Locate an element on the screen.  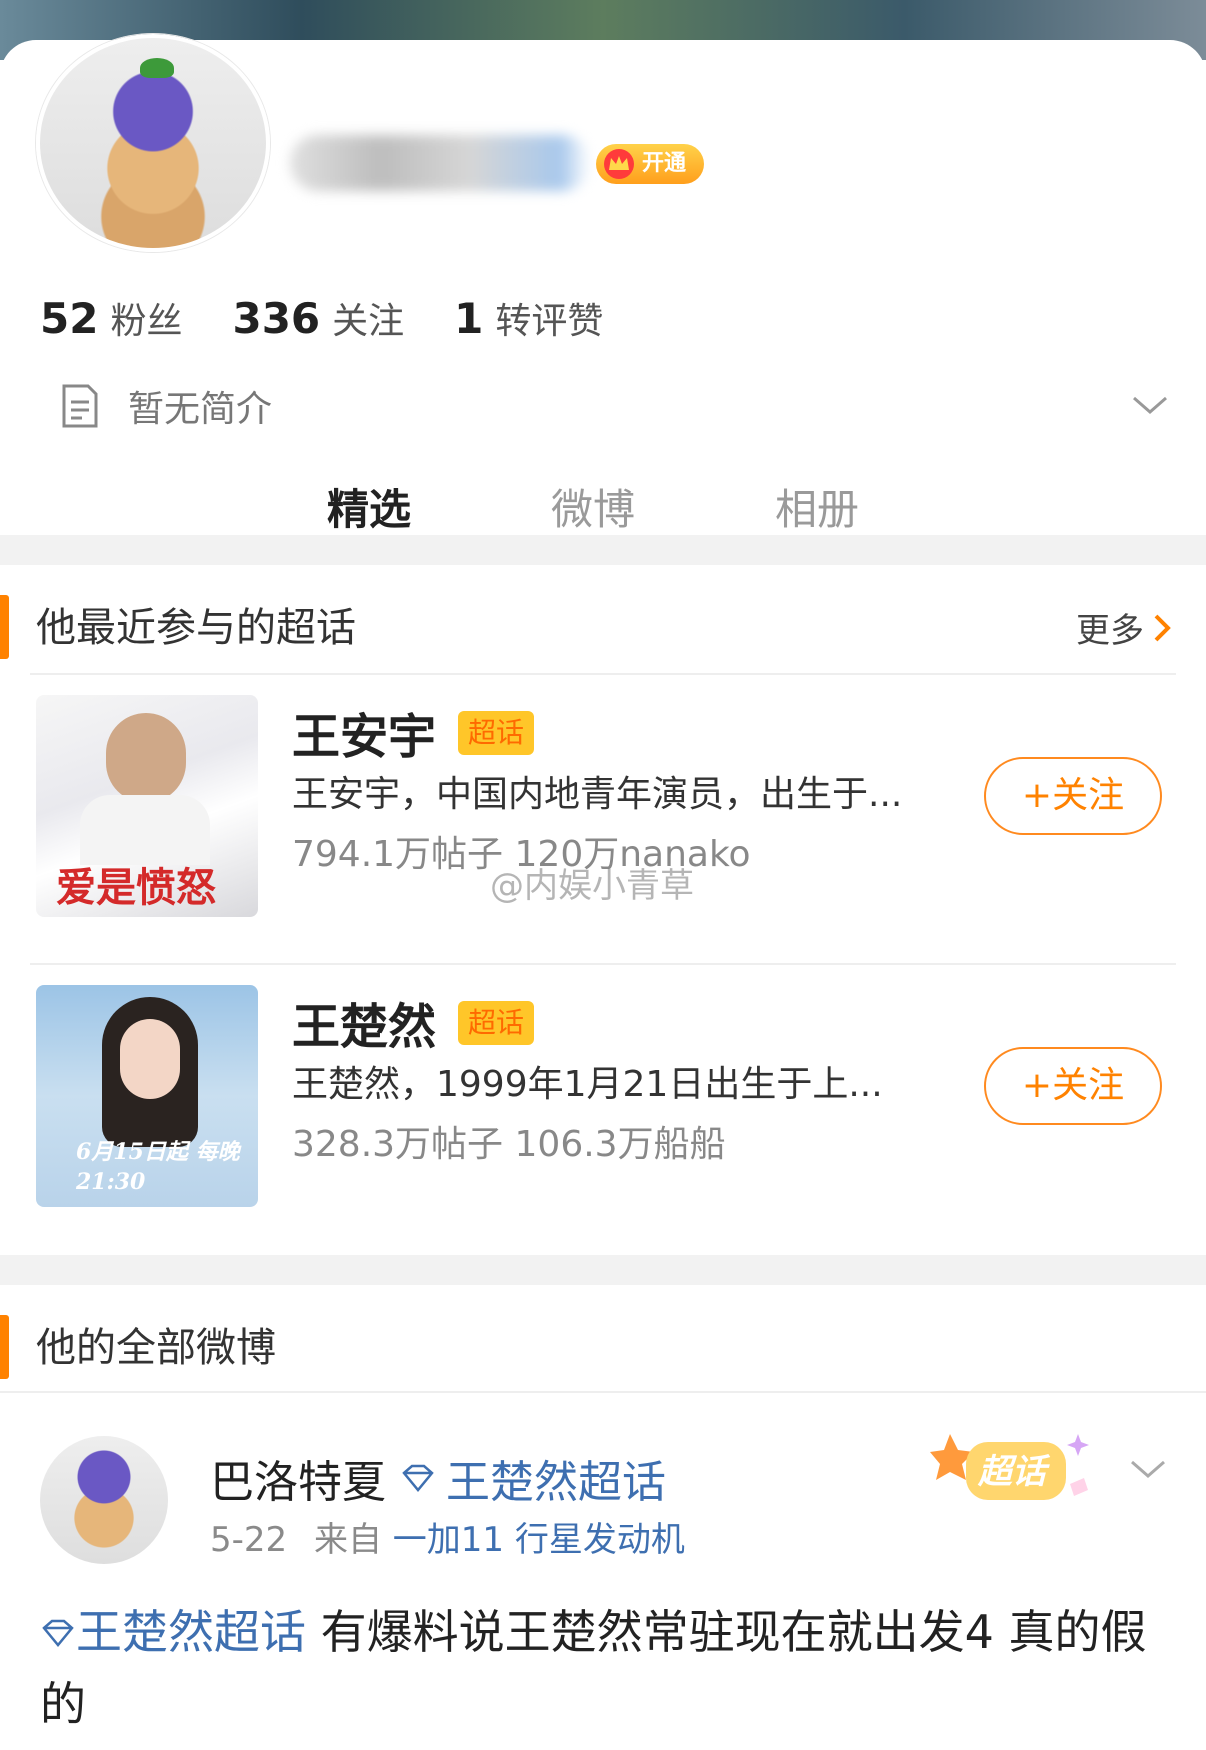
tab-weibo-label: 微博 is located at coordinates (592, 509).